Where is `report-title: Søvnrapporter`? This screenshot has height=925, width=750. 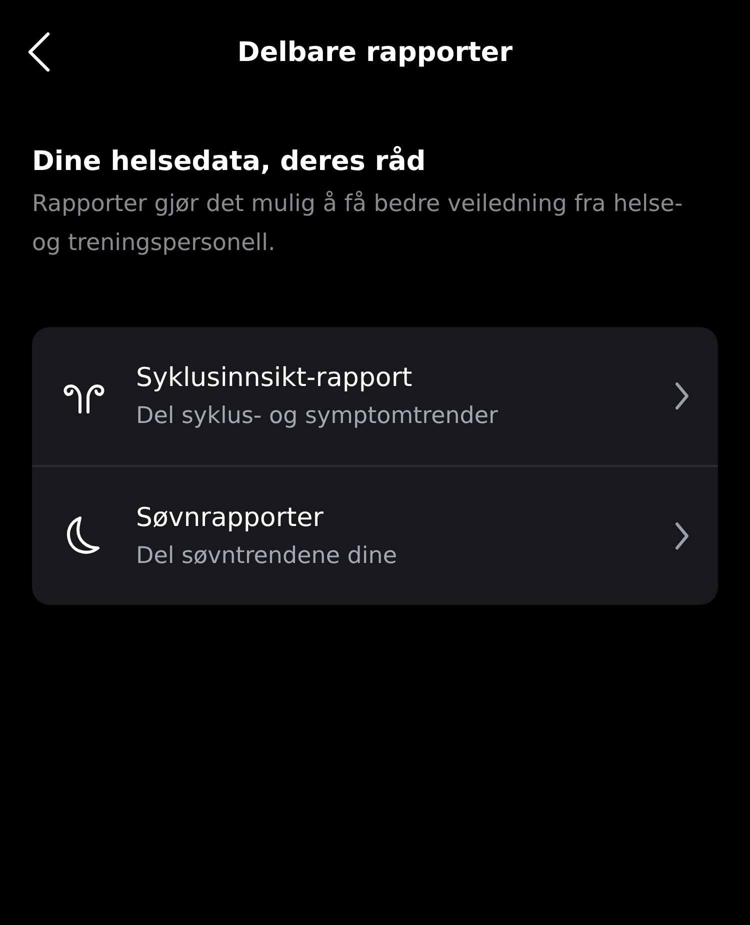
report-title: Søvnrapporter is located at coordinates (230, 518).